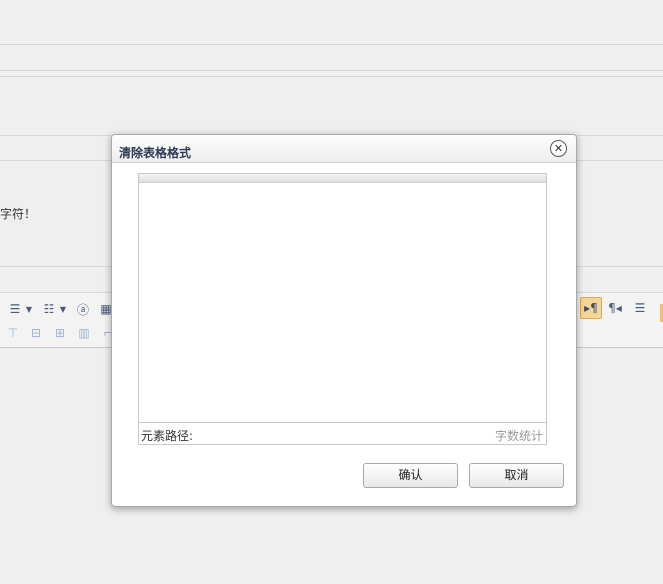 The width and height of the screenshot is (663, 584). What do you see at coordinates (344, 149) in the screenshot?
I see `dialog-title-bar: 清除表格格式 ✕` at bounding box center [344, 149].